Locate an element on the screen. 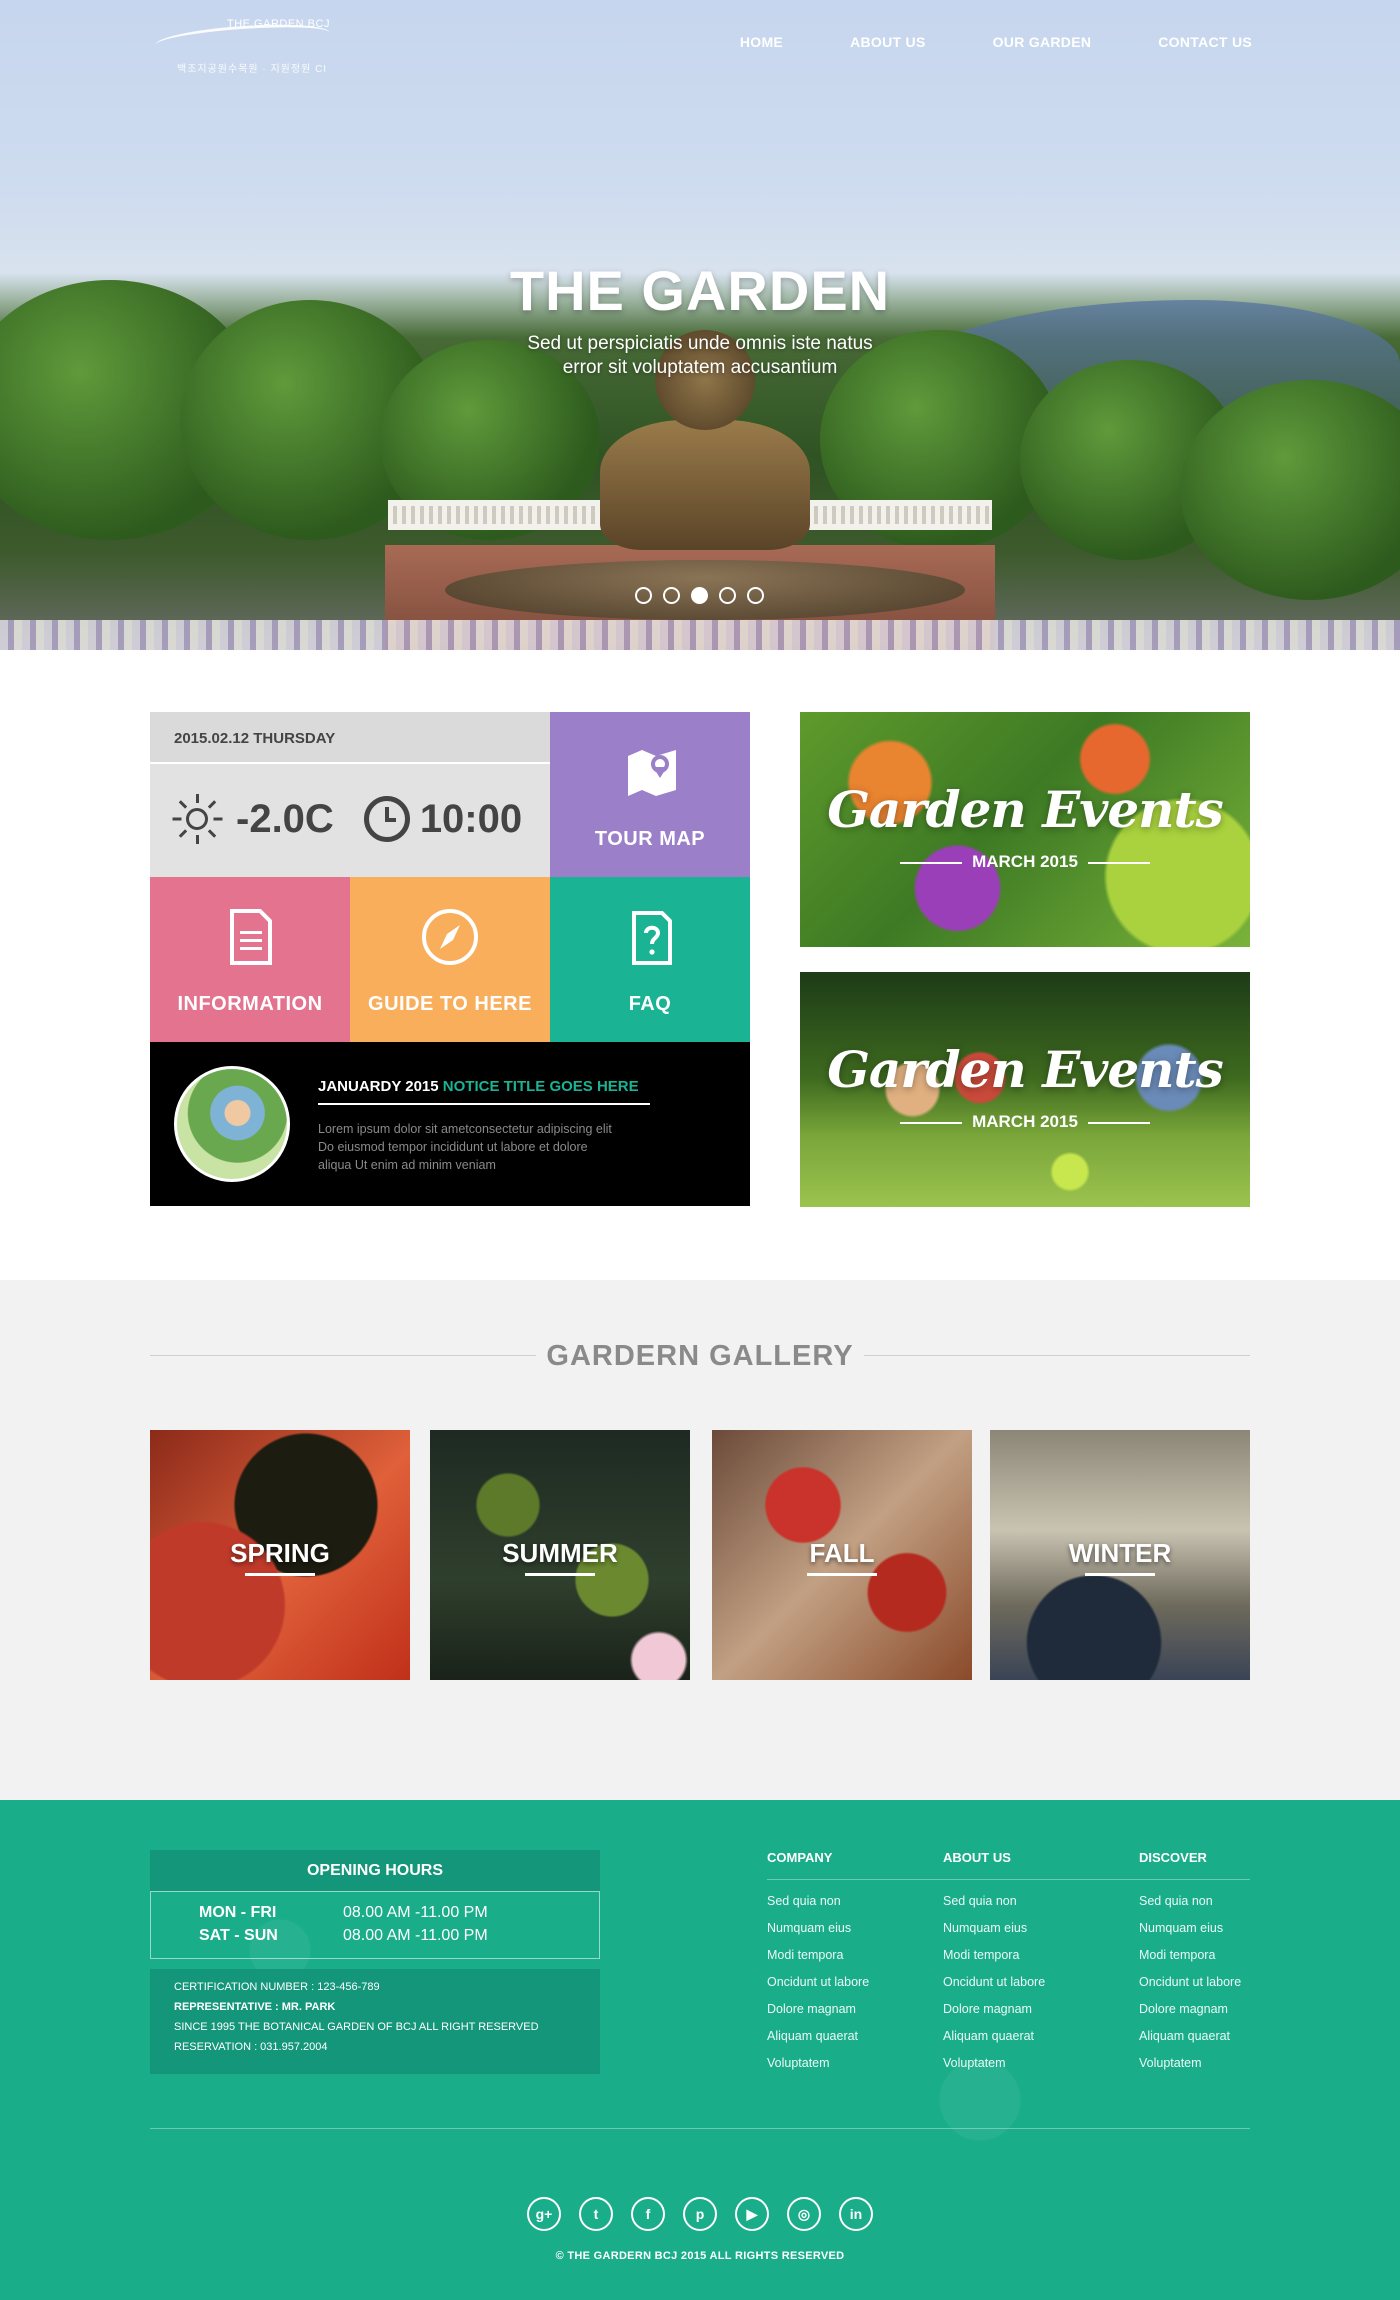 Image resolution: width=1400 pixels, height=2300 pixels. gallery-spring: SPRING is located at coordinates (280, 1555).